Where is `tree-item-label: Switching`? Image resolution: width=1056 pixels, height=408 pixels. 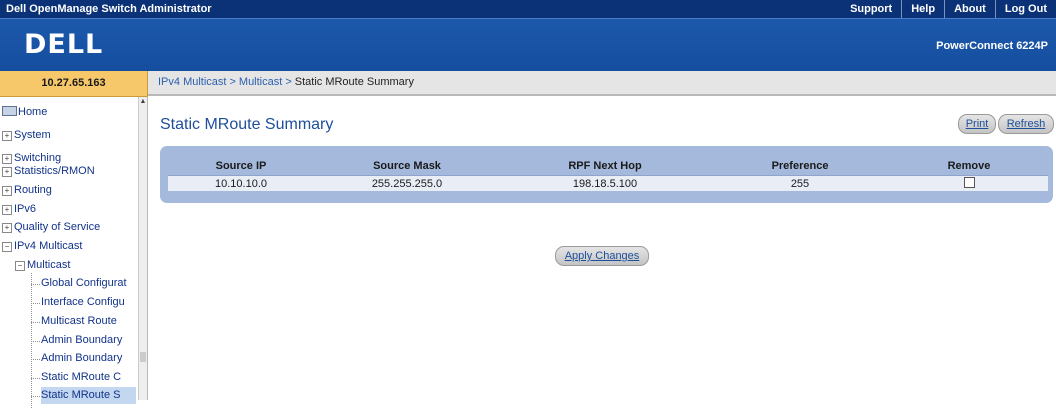
tree-item-label: Switching is located at coordinates (38, 158).